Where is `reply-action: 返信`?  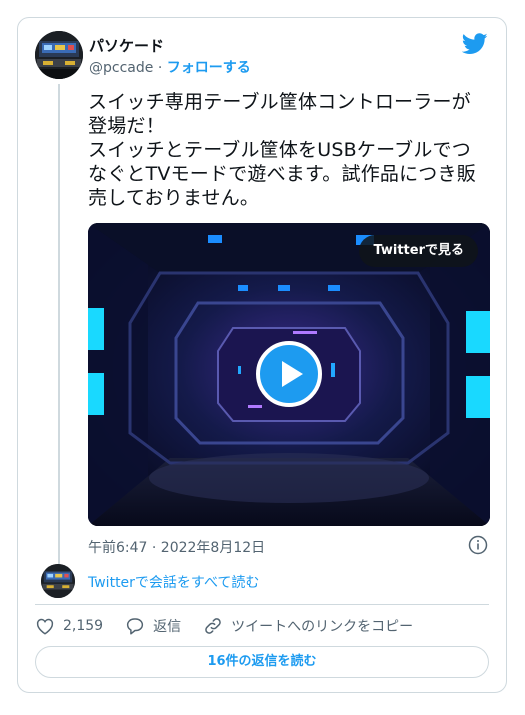
reply-action: 返信 is located at coordinates (153, 626).